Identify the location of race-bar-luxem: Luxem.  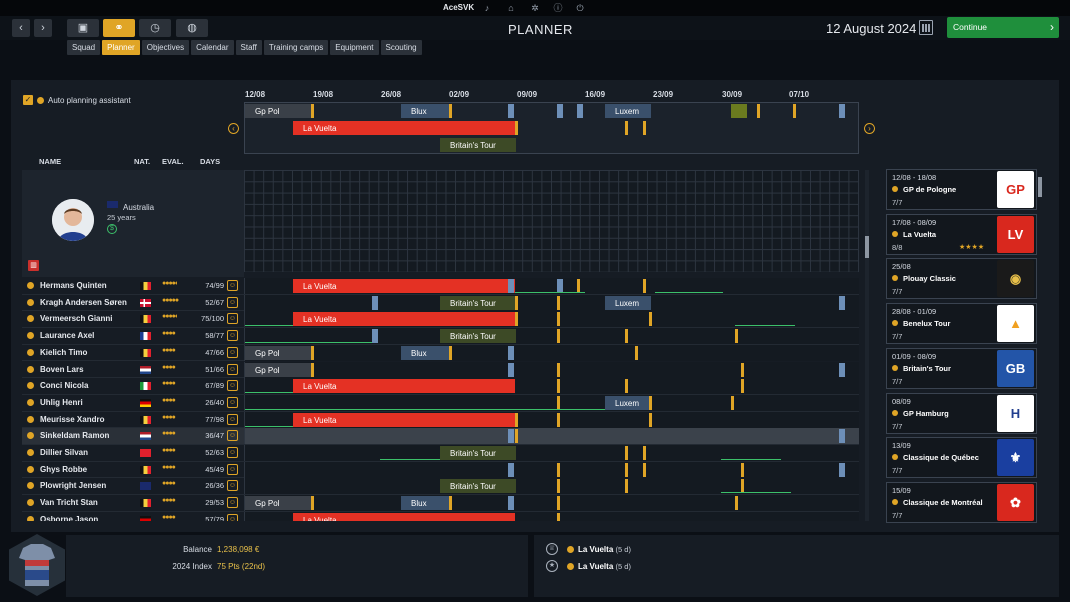
(628, 111).